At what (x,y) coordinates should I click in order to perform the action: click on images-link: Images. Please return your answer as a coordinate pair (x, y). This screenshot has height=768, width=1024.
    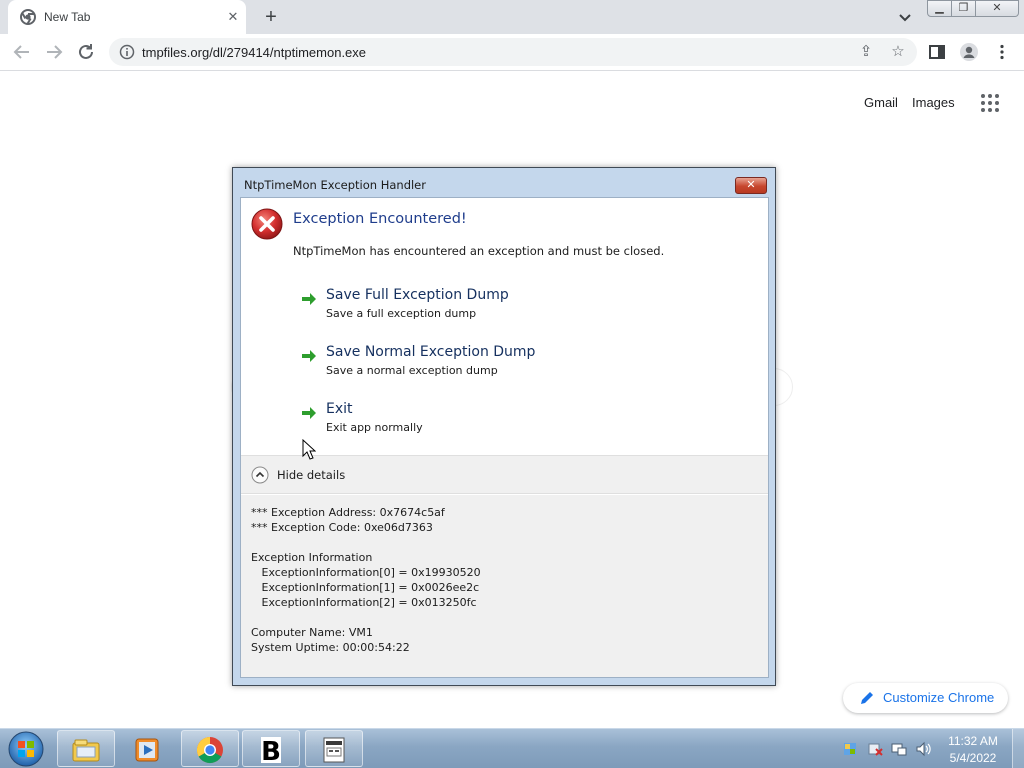
    Looking at the image, I should click on (933, 102).